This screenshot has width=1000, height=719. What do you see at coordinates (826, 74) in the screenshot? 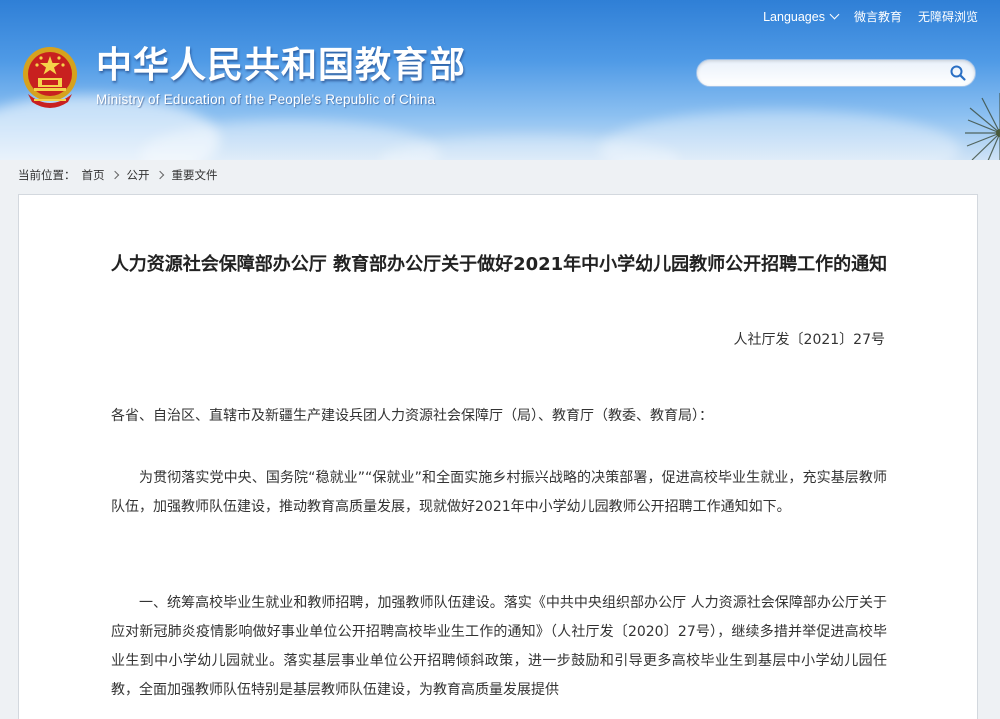
I see `search-input` at bounding box center [826, 74].